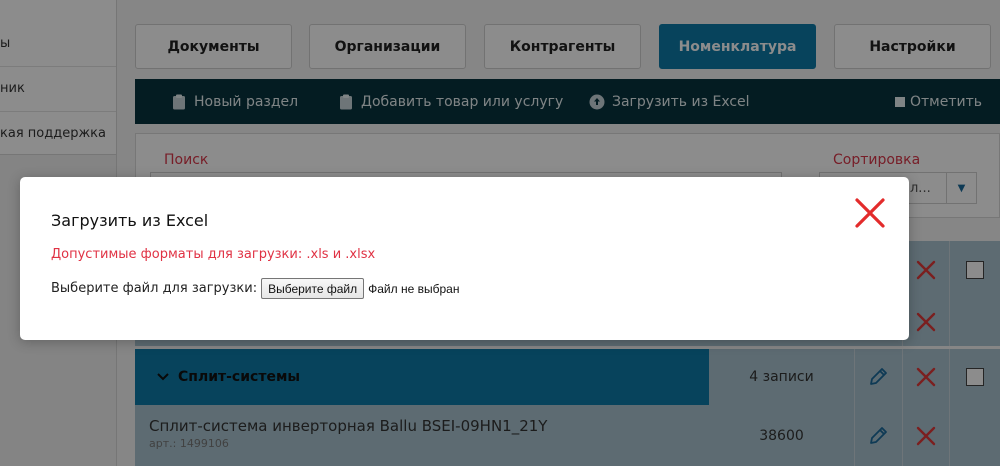 This screenshot has height=466, width=1000. Describe the element at coordinates (313, 288) in the screenshot. I see `choose-file-button: Выберите файл` at that location.